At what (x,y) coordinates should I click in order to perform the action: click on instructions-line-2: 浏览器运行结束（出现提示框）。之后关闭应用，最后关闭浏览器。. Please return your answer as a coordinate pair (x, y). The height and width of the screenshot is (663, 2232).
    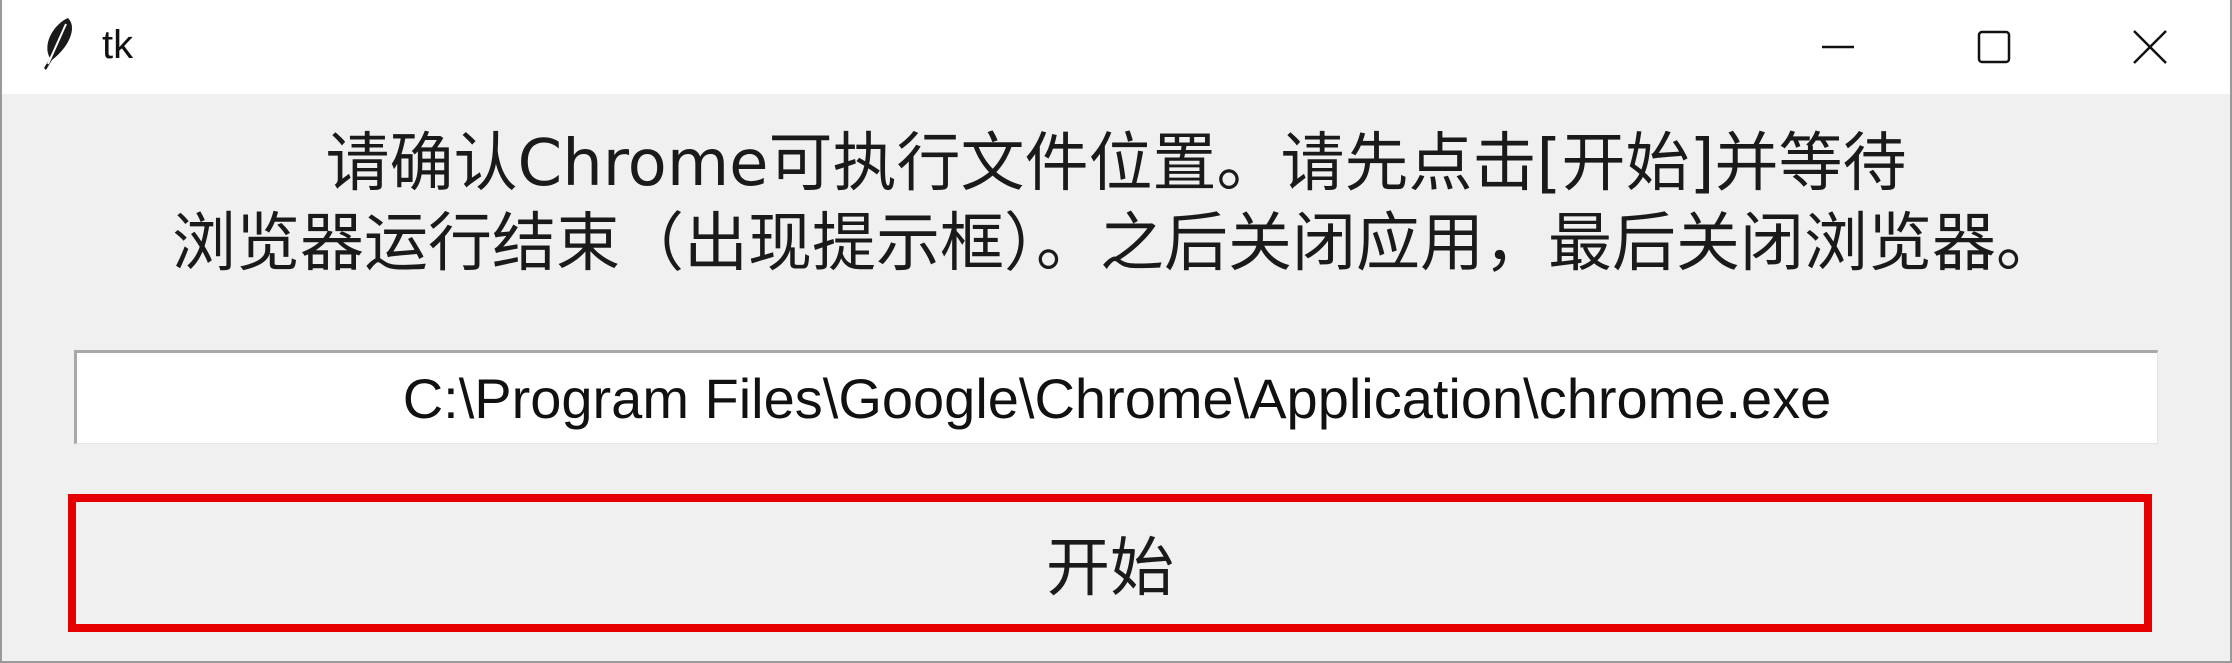
    Looking at the image, I should click on (1116, 244).